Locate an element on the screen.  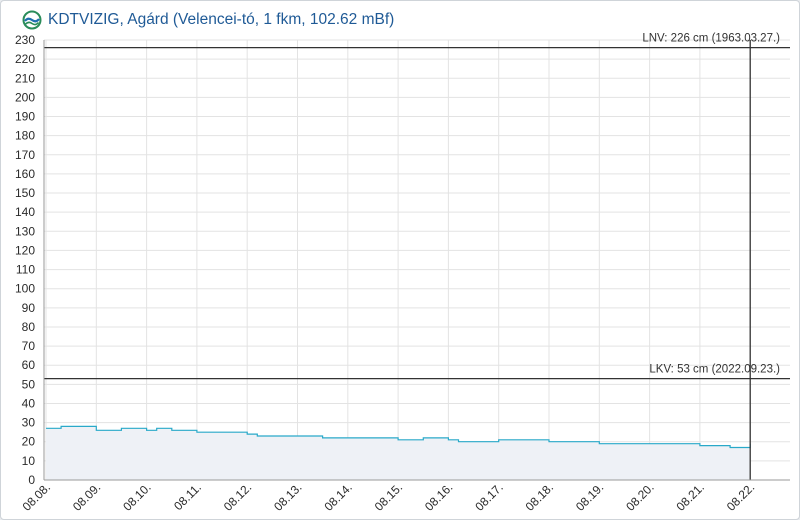
y-tick-label: 40 is located at coordinates (29, 403).